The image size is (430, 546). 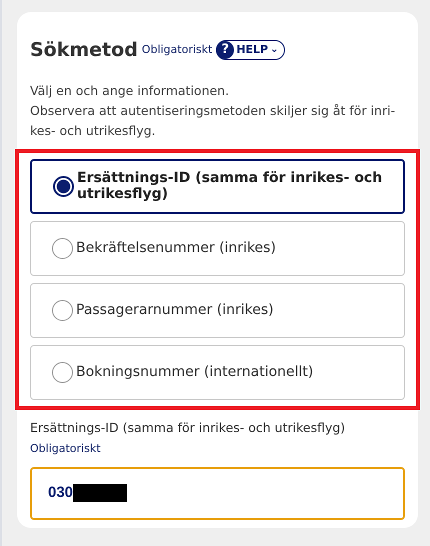 I want to click on description-text: Välj en och ange informationen., so click(x=130, y=91).